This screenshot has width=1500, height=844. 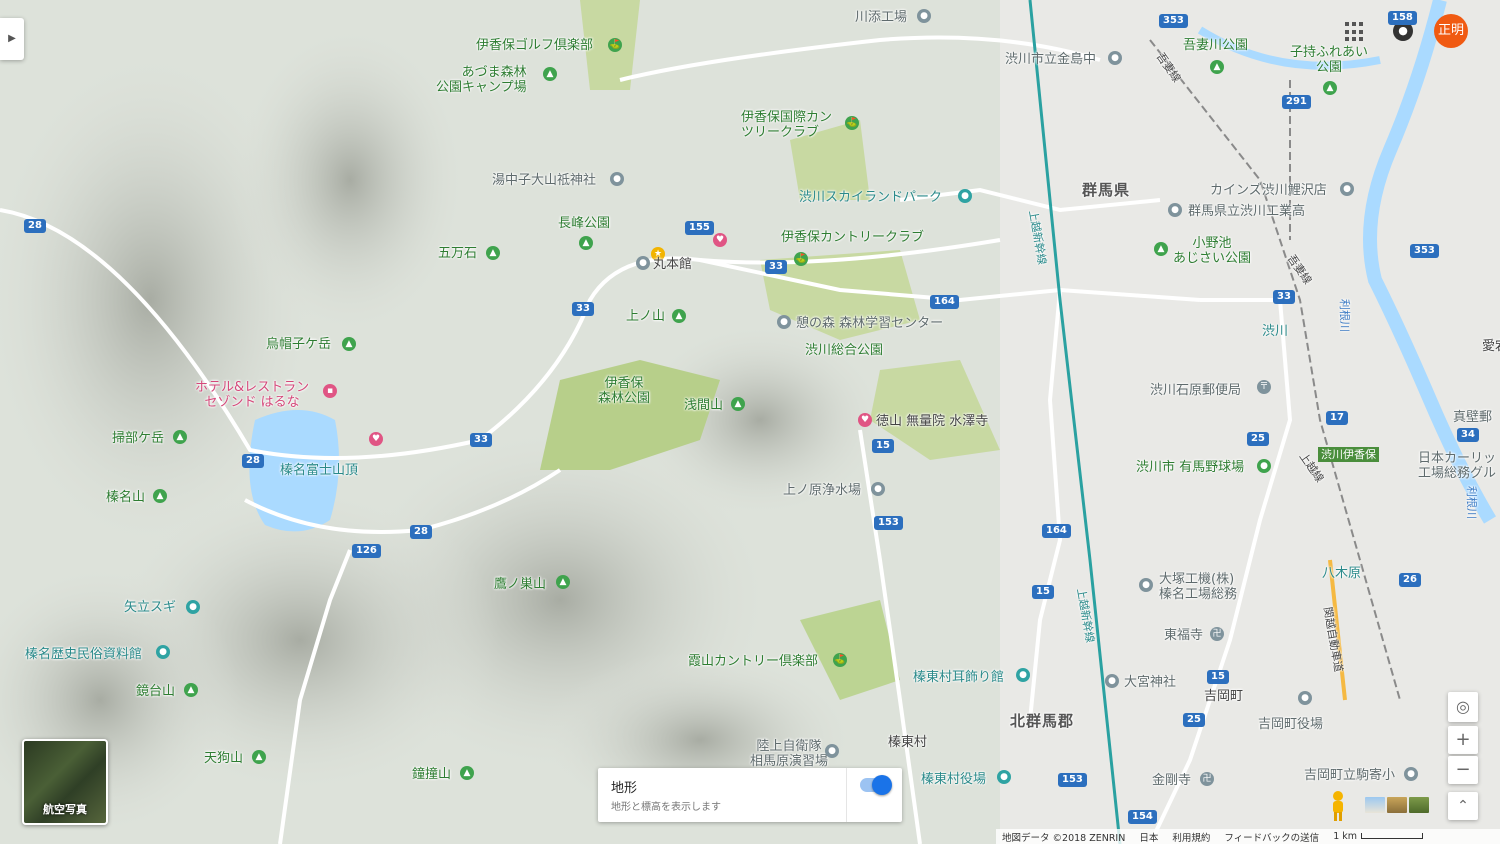 What do you see at coordinates (1175, 210) in the screenshot?
I see `school-icon: ●` at bounding box center [1175, 210].